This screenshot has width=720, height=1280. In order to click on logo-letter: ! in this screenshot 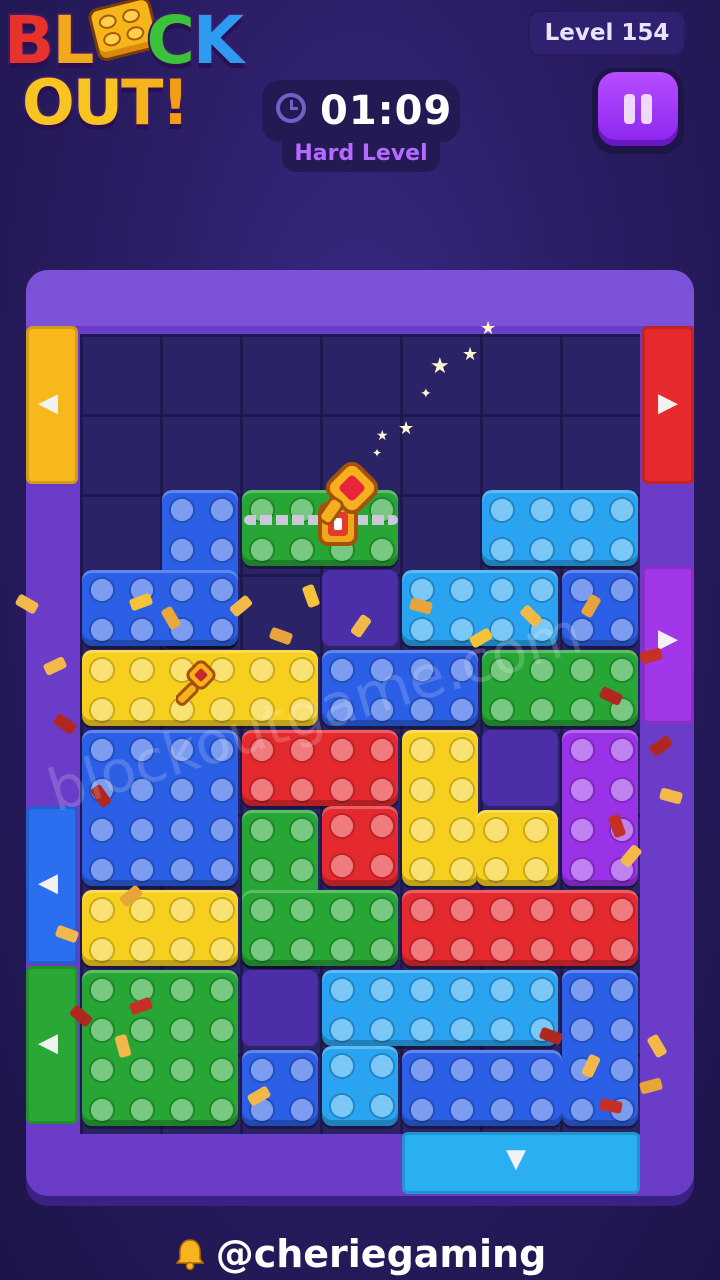, I will do `click(175, 102)`.